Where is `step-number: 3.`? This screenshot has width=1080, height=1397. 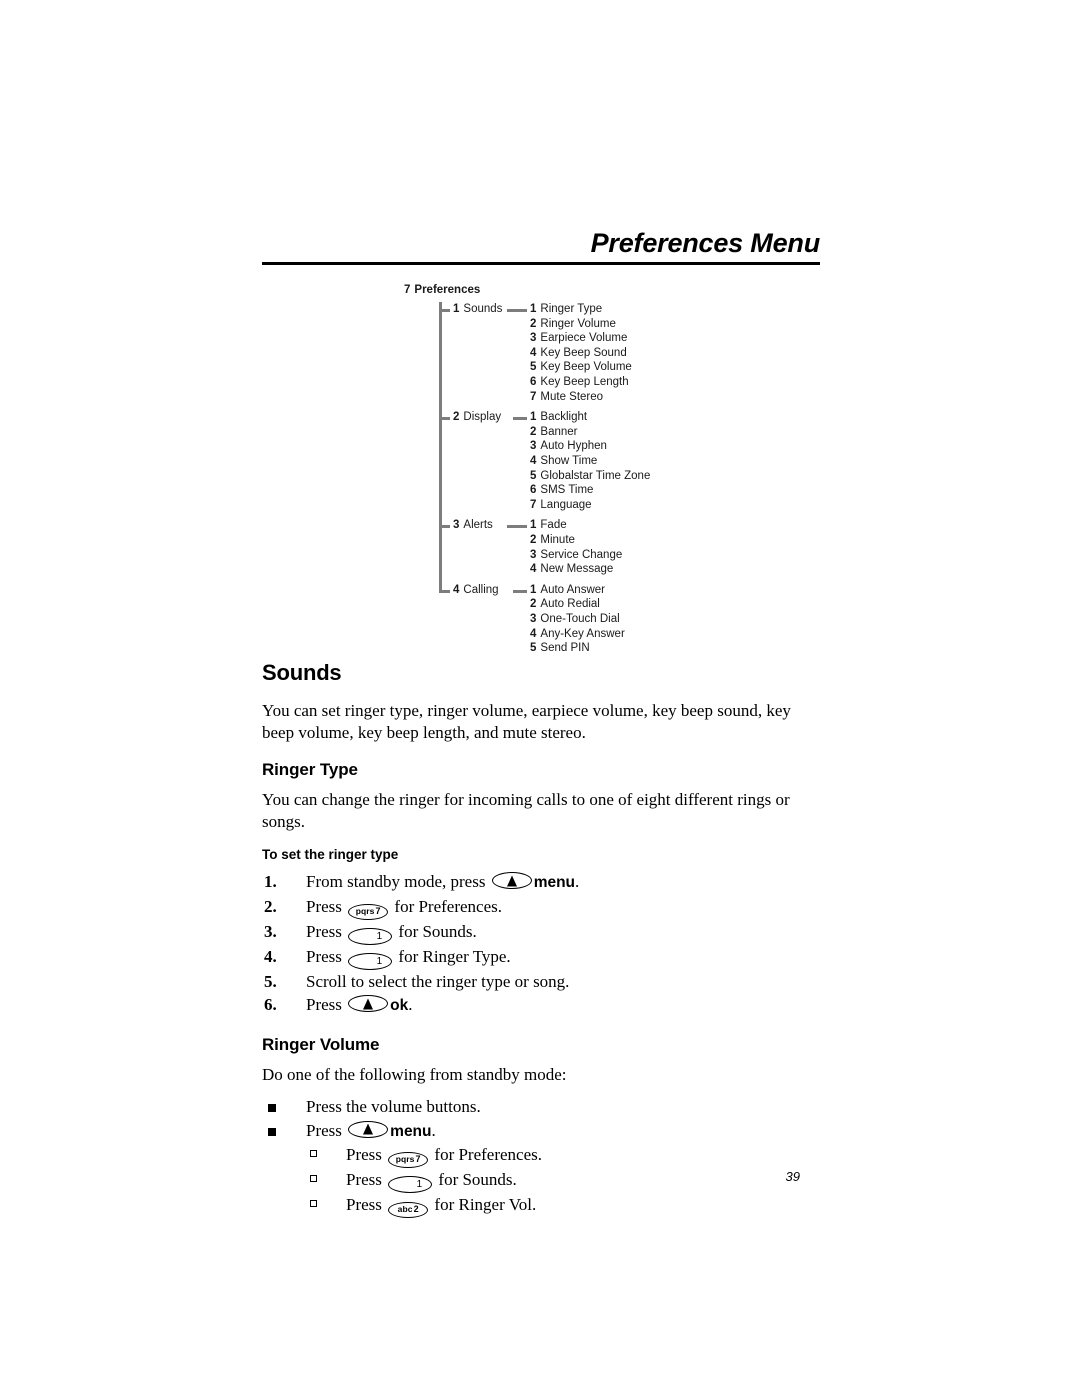 step-number: 3. is located at coordinates (270, 931).